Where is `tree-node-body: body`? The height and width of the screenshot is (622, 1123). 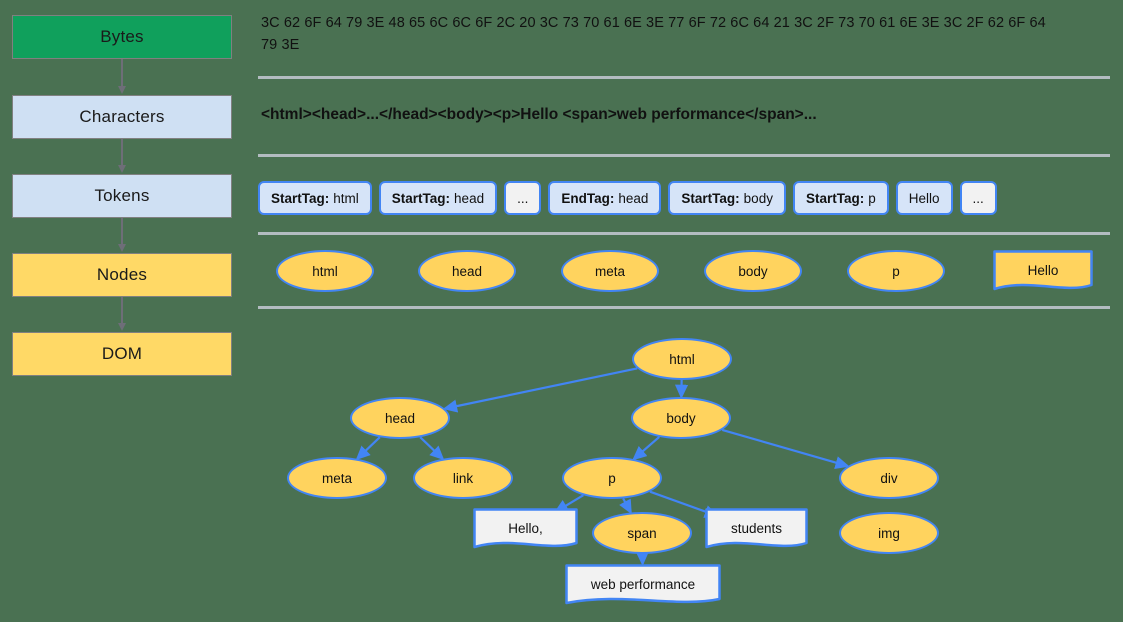 tree-node-body: body is located at coordinates (681, 418).